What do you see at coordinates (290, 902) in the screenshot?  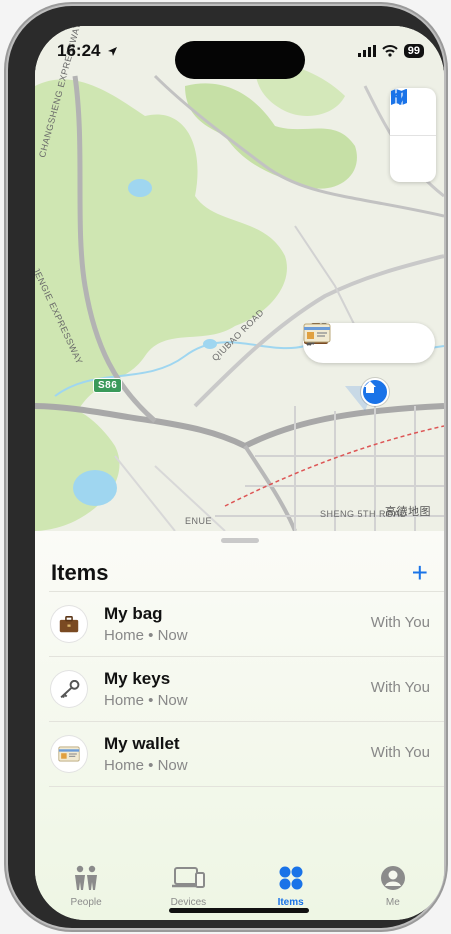 I see `tab-label: Items` at bounding box center [290, 902].